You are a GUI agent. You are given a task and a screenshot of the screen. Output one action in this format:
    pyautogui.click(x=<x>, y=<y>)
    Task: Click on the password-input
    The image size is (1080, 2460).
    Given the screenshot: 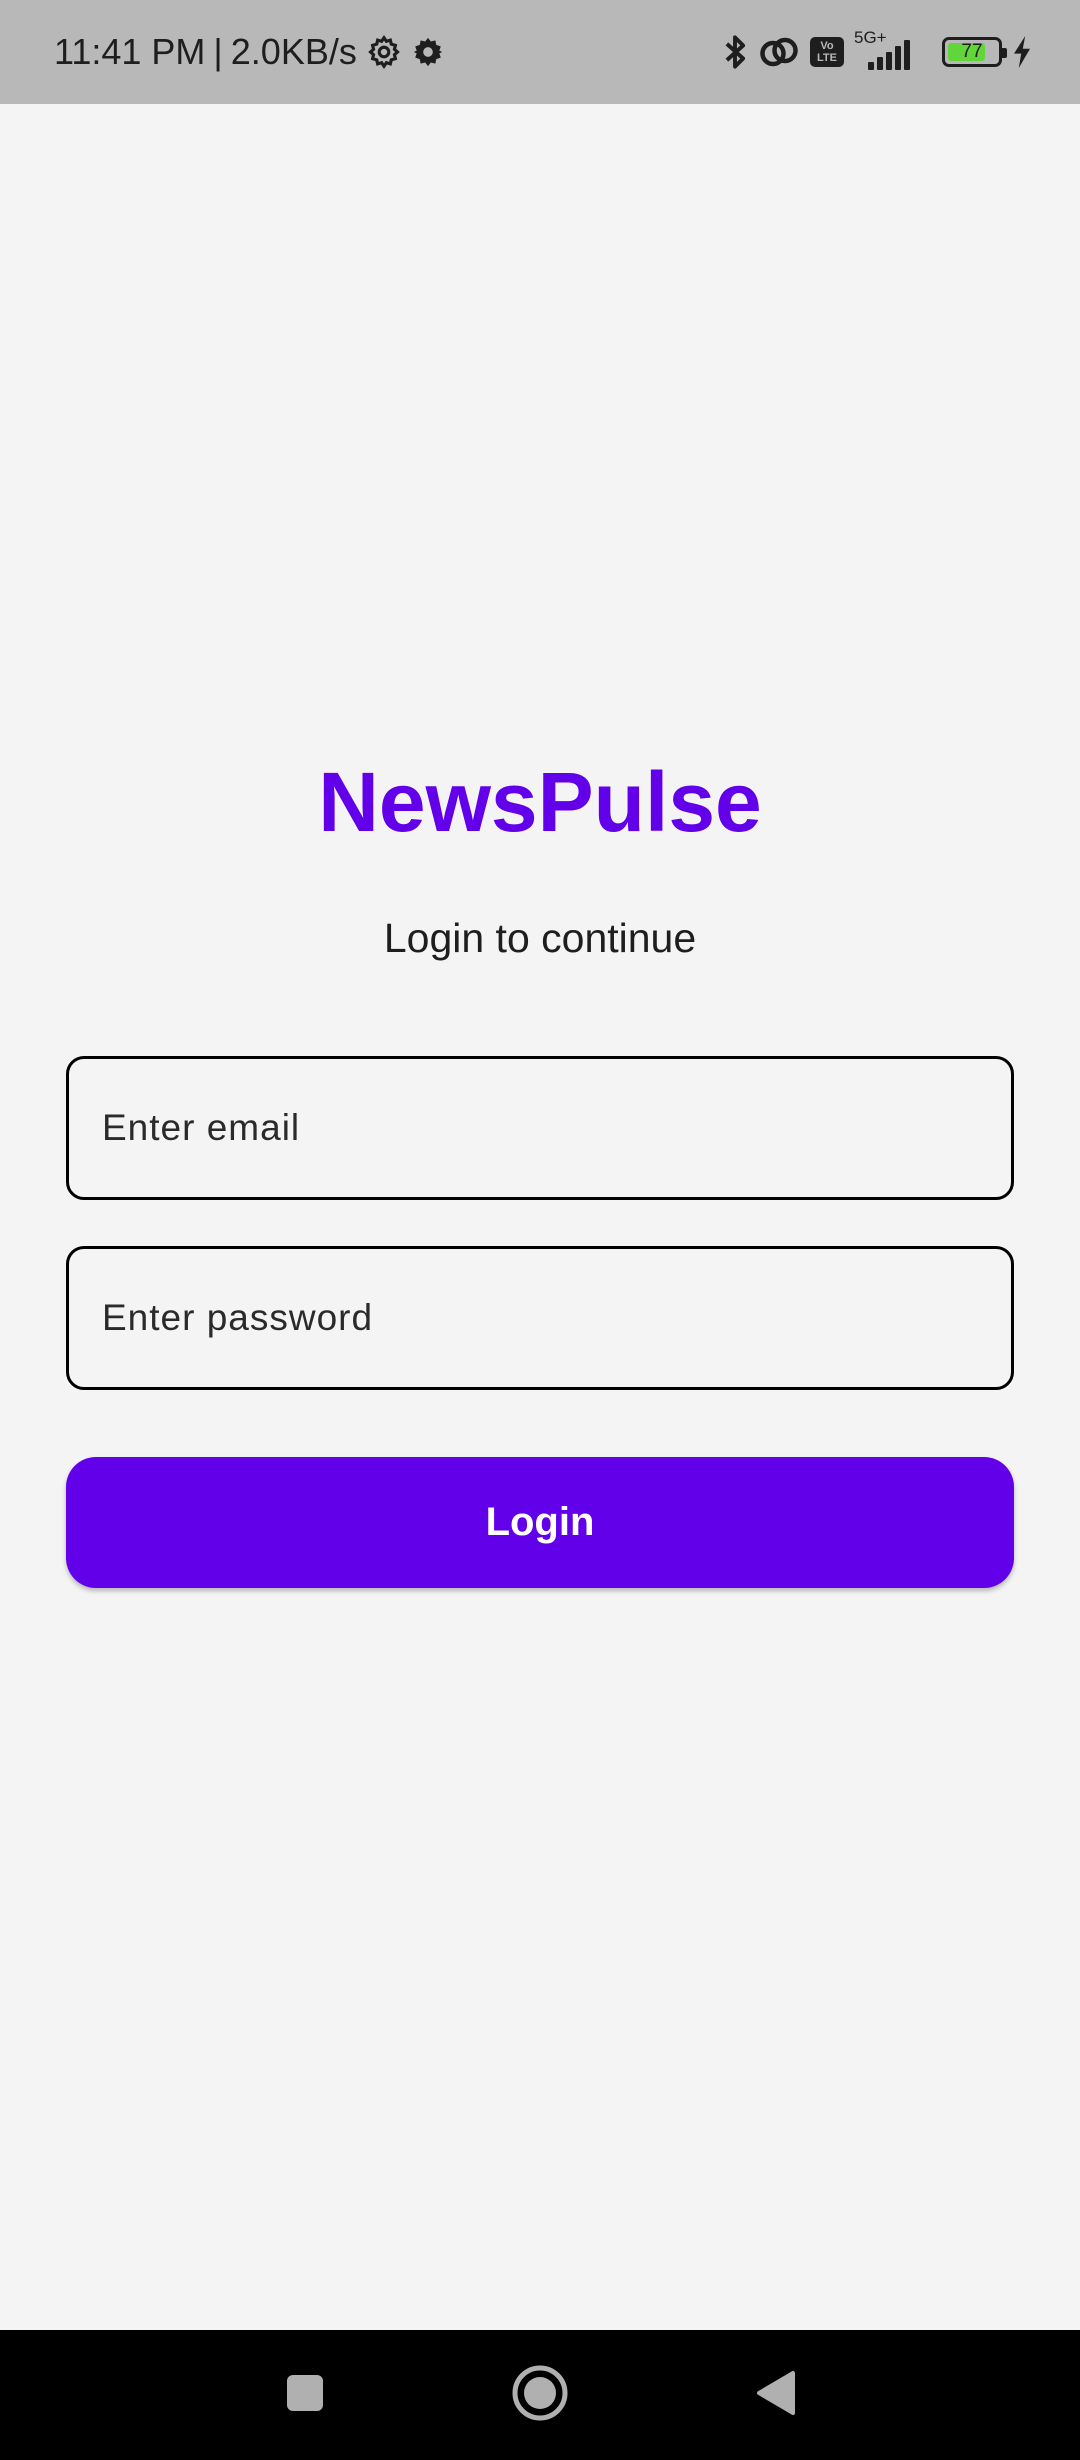 What is the action you would take?
    pyautogui.click(x=540, y=1318)
    